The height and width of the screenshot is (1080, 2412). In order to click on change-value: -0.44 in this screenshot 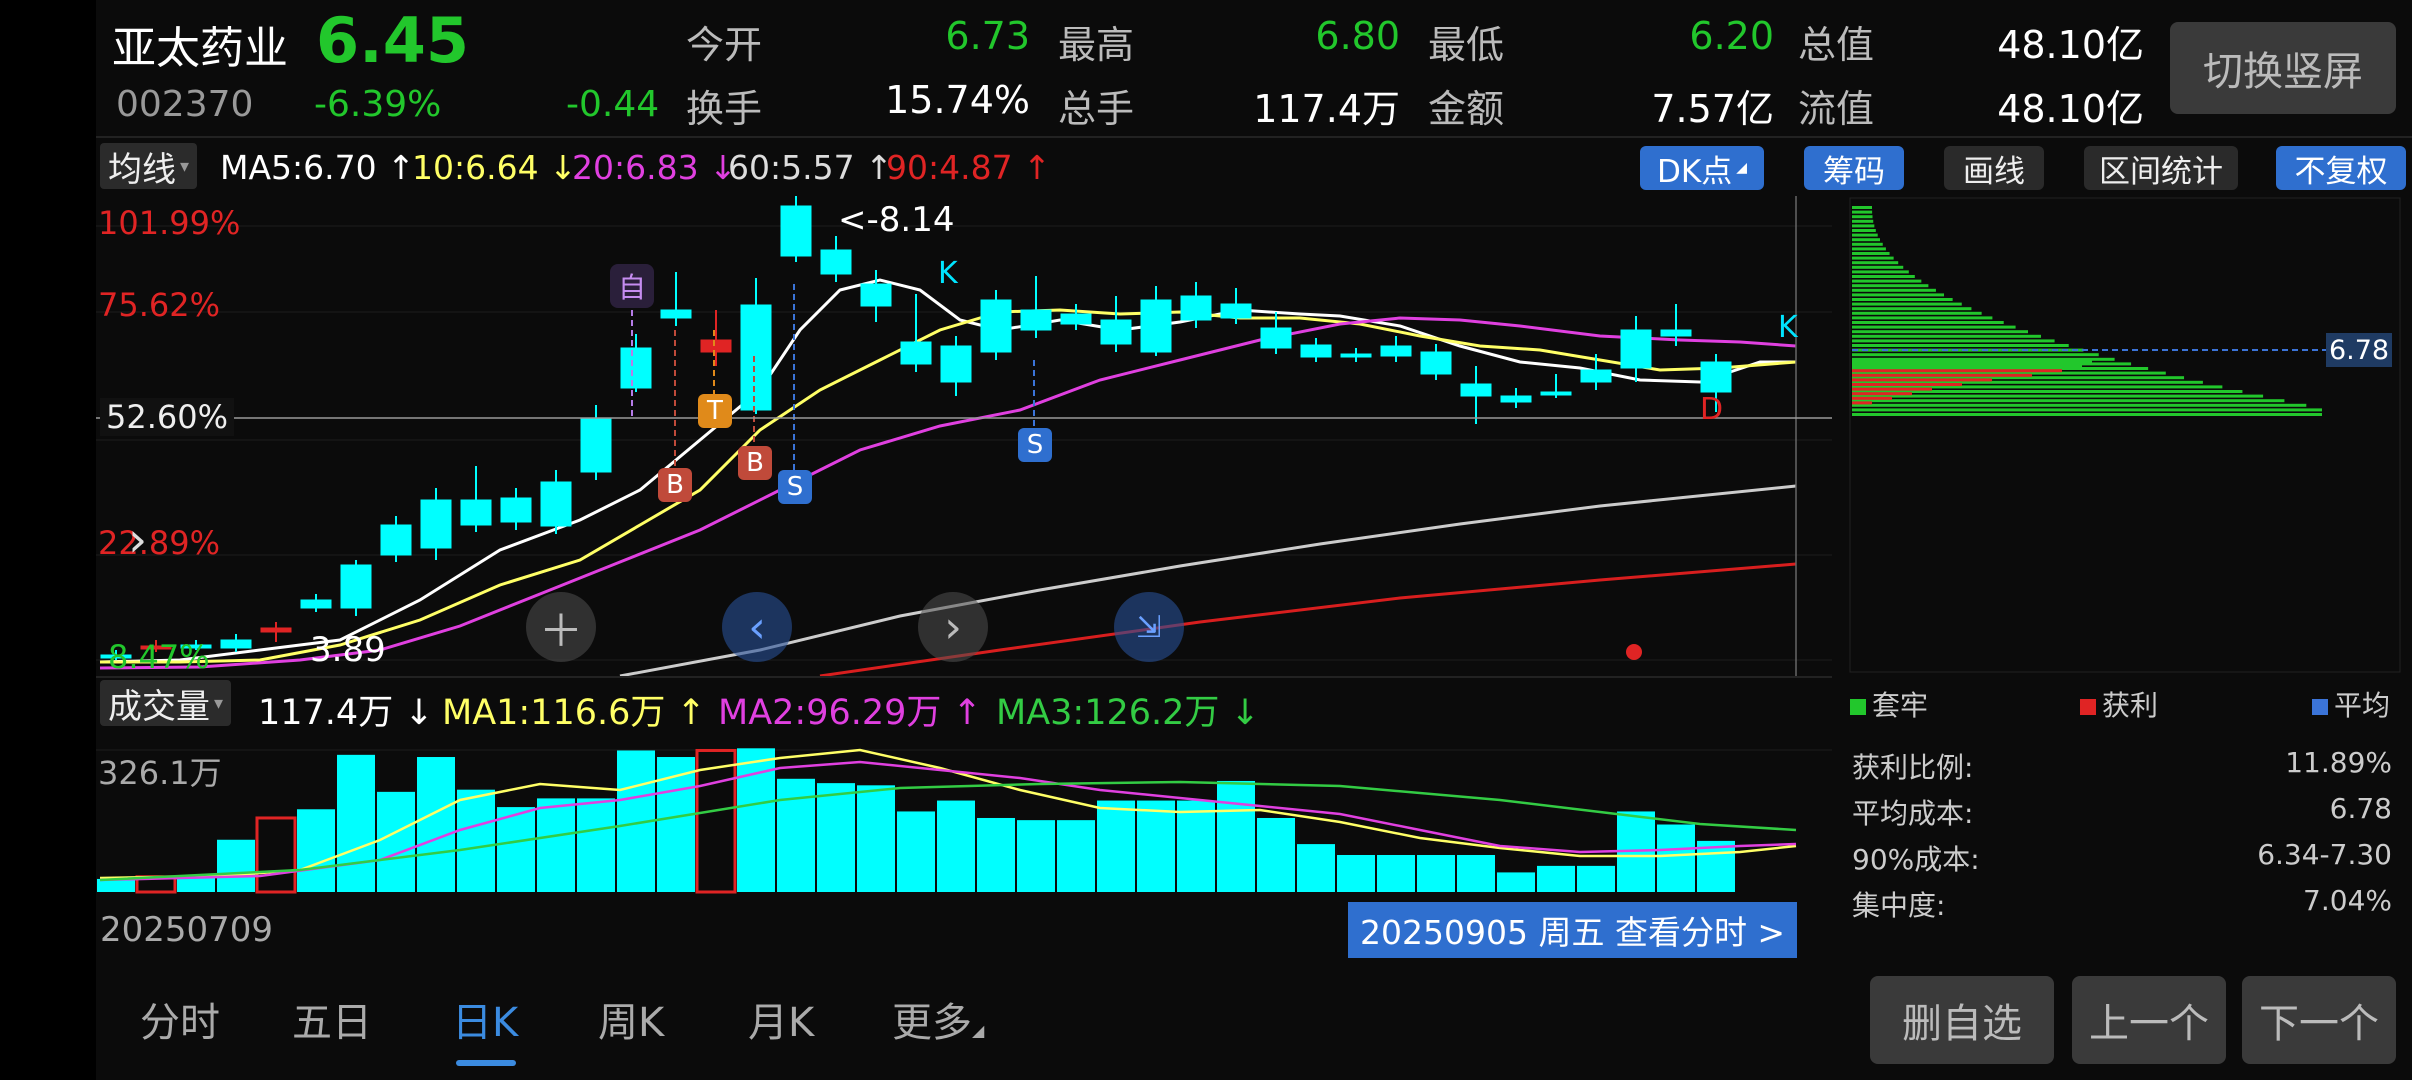, I will do `click(613, 104)`.